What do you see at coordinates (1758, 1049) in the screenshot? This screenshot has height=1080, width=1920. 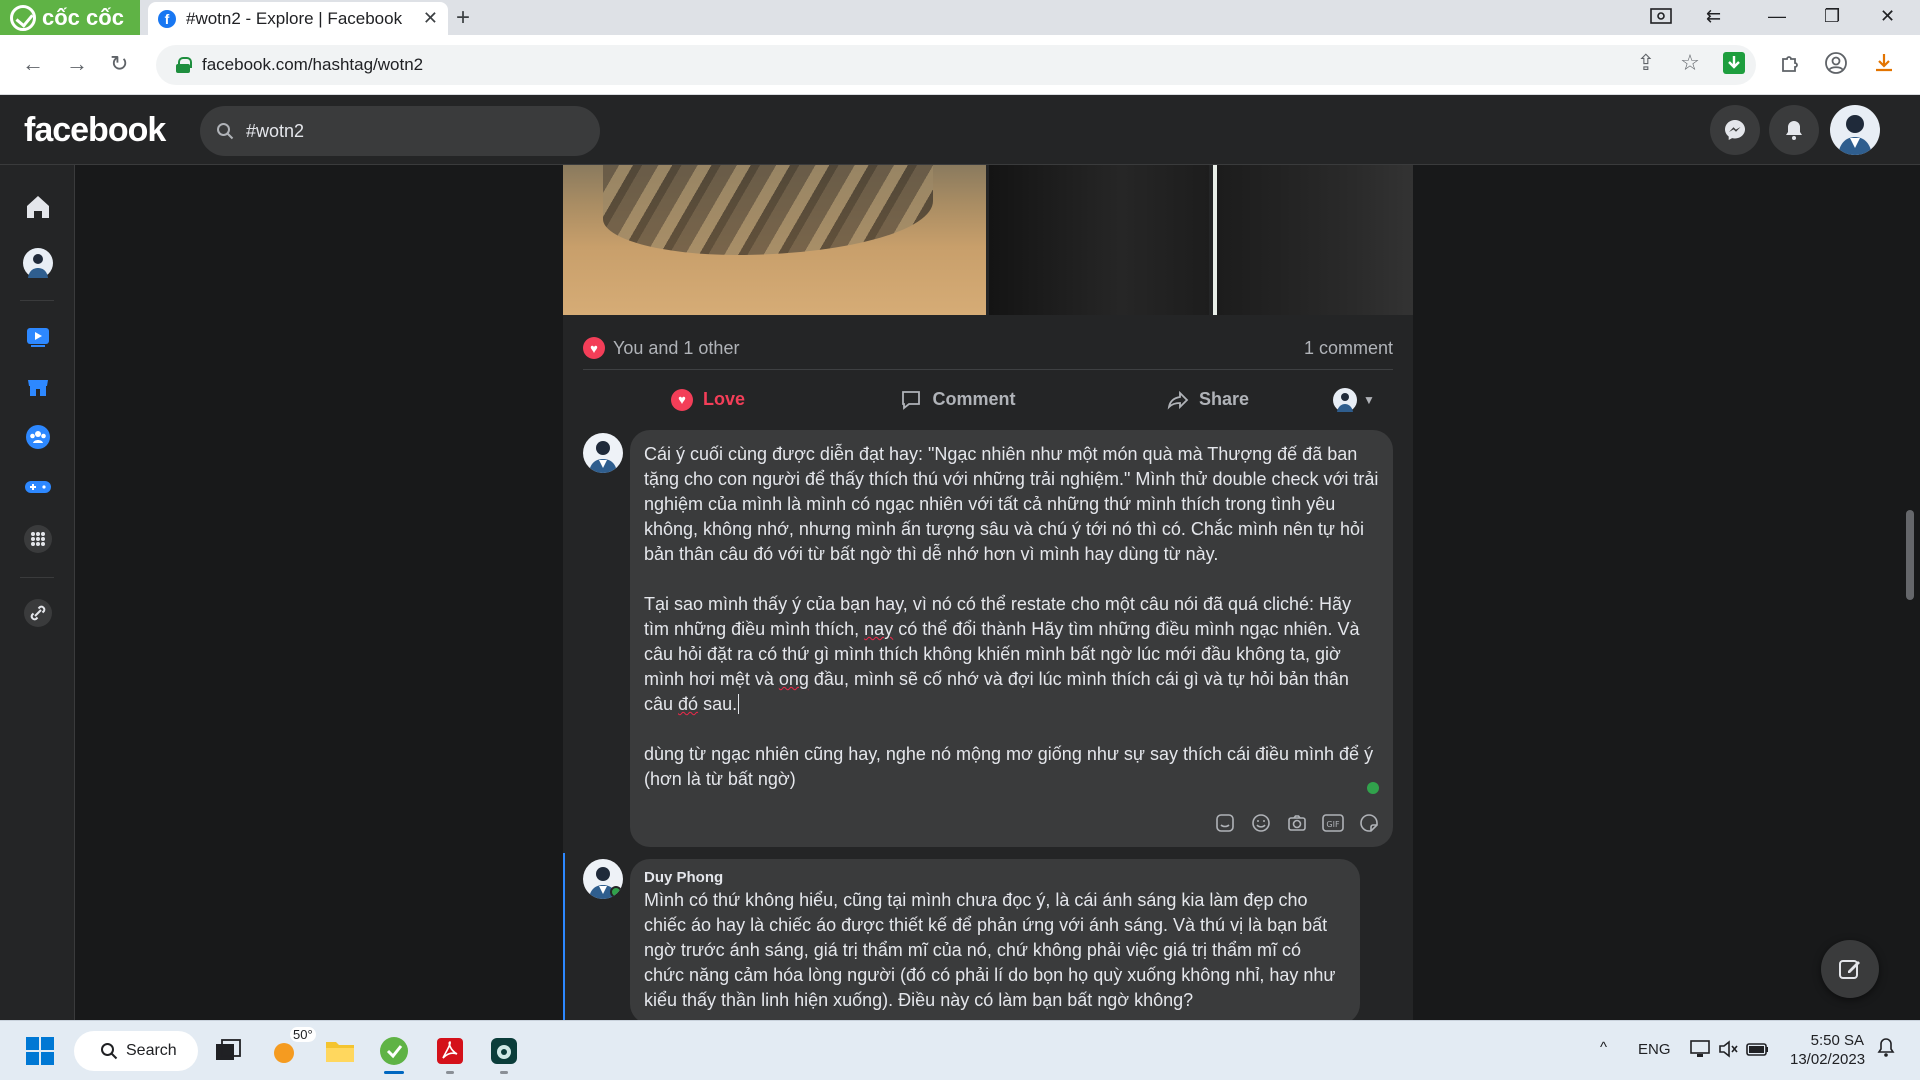 I see `battery-icon` at bounding box center [1758, 1049].